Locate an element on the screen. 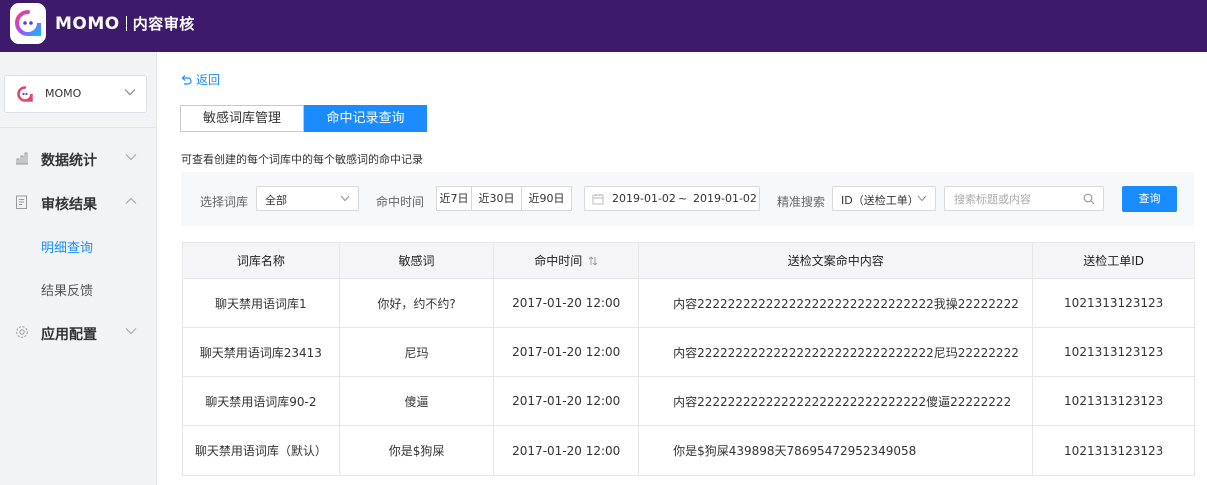  sidebar-item-label: 审核结果 is located at coordinates (69, 205).